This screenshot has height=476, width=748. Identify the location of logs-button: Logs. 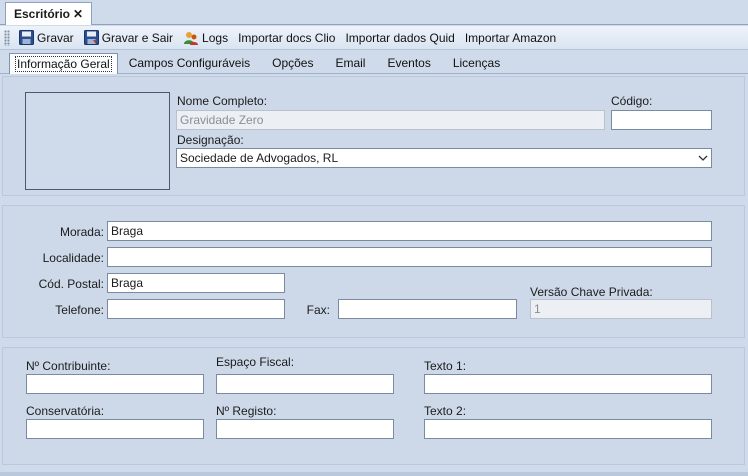
(205, 38).